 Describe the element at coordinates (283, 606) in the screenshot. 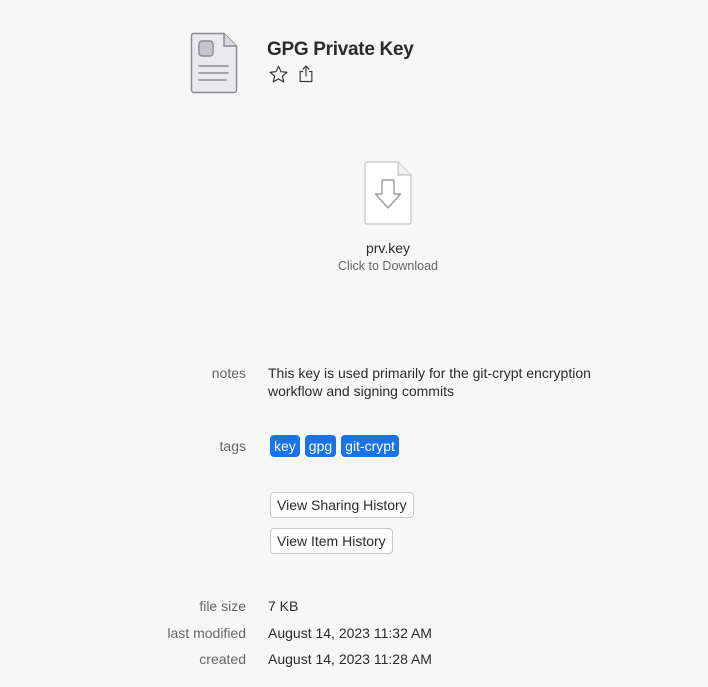

I see `file-size-value: 7 KB` at that location.